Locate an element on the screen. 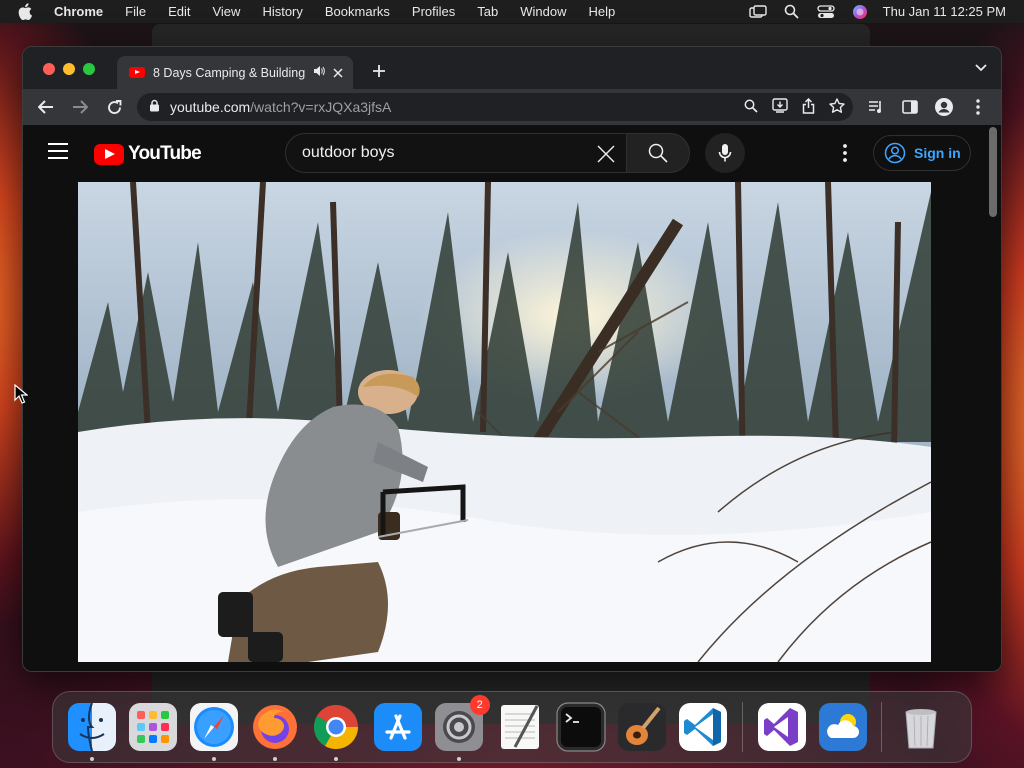 The image size is (1024, 768). window-controls is located at coordinates (69, 69).